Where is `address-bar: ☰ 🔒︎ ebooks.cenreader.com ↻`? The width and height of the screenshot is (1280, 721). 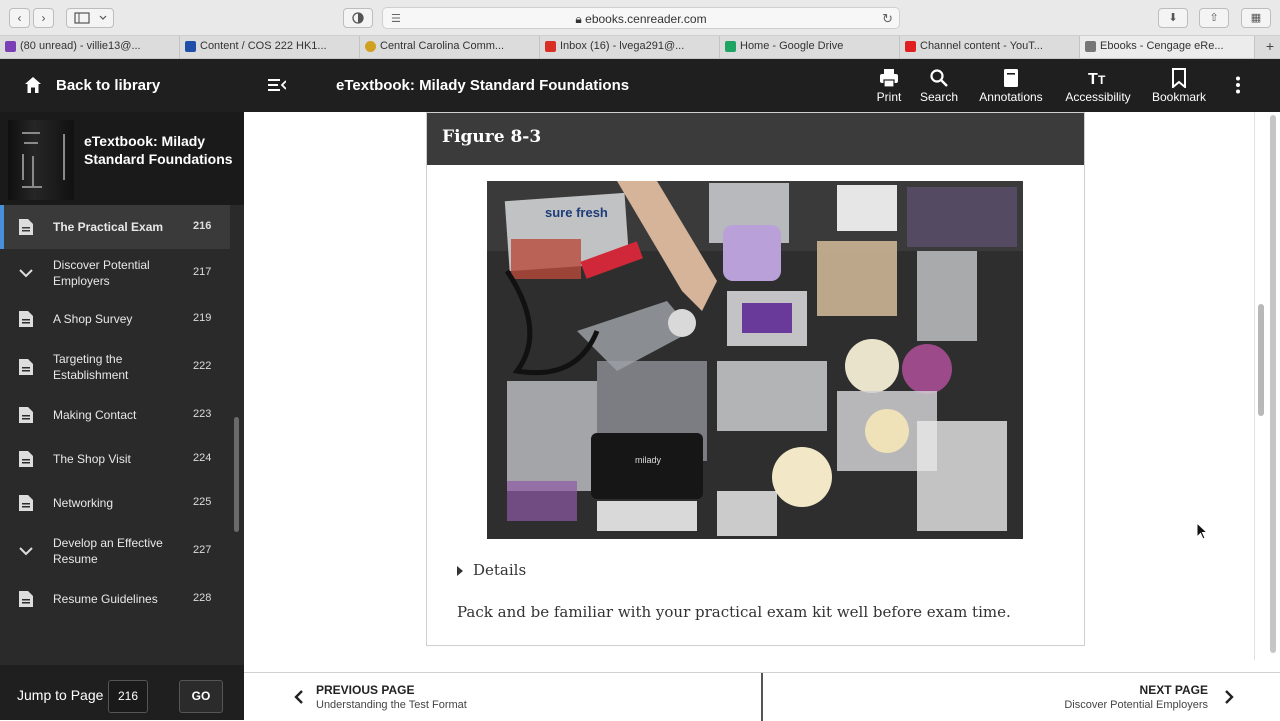 address-bar: ☰ 🔒︎ ebooks.cenreader.com ↻ is located at coordinates (641, 18).